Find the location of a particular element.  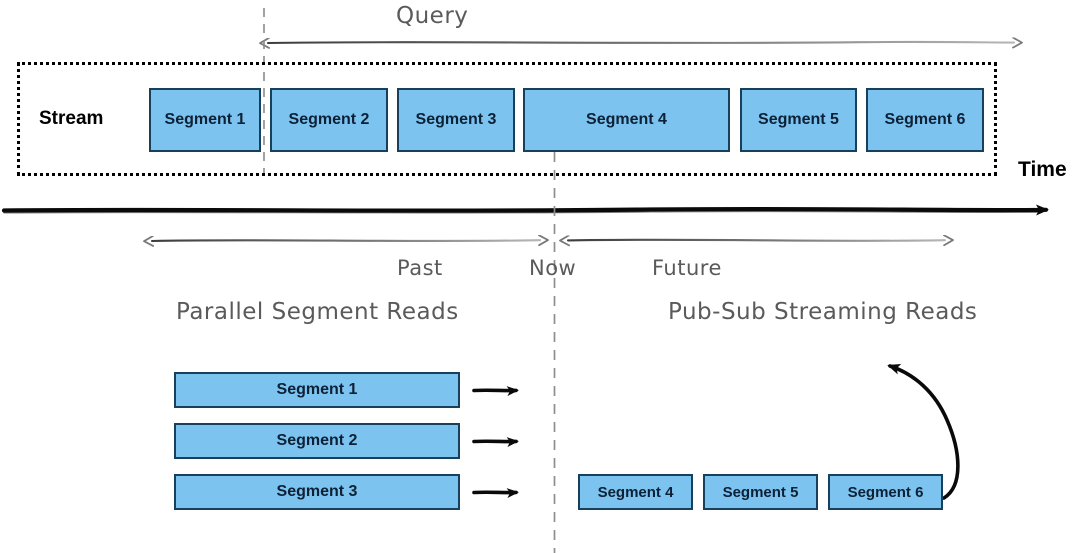

streaming-read-segment-4: Segment 4 is located at coordinates (635, 492).